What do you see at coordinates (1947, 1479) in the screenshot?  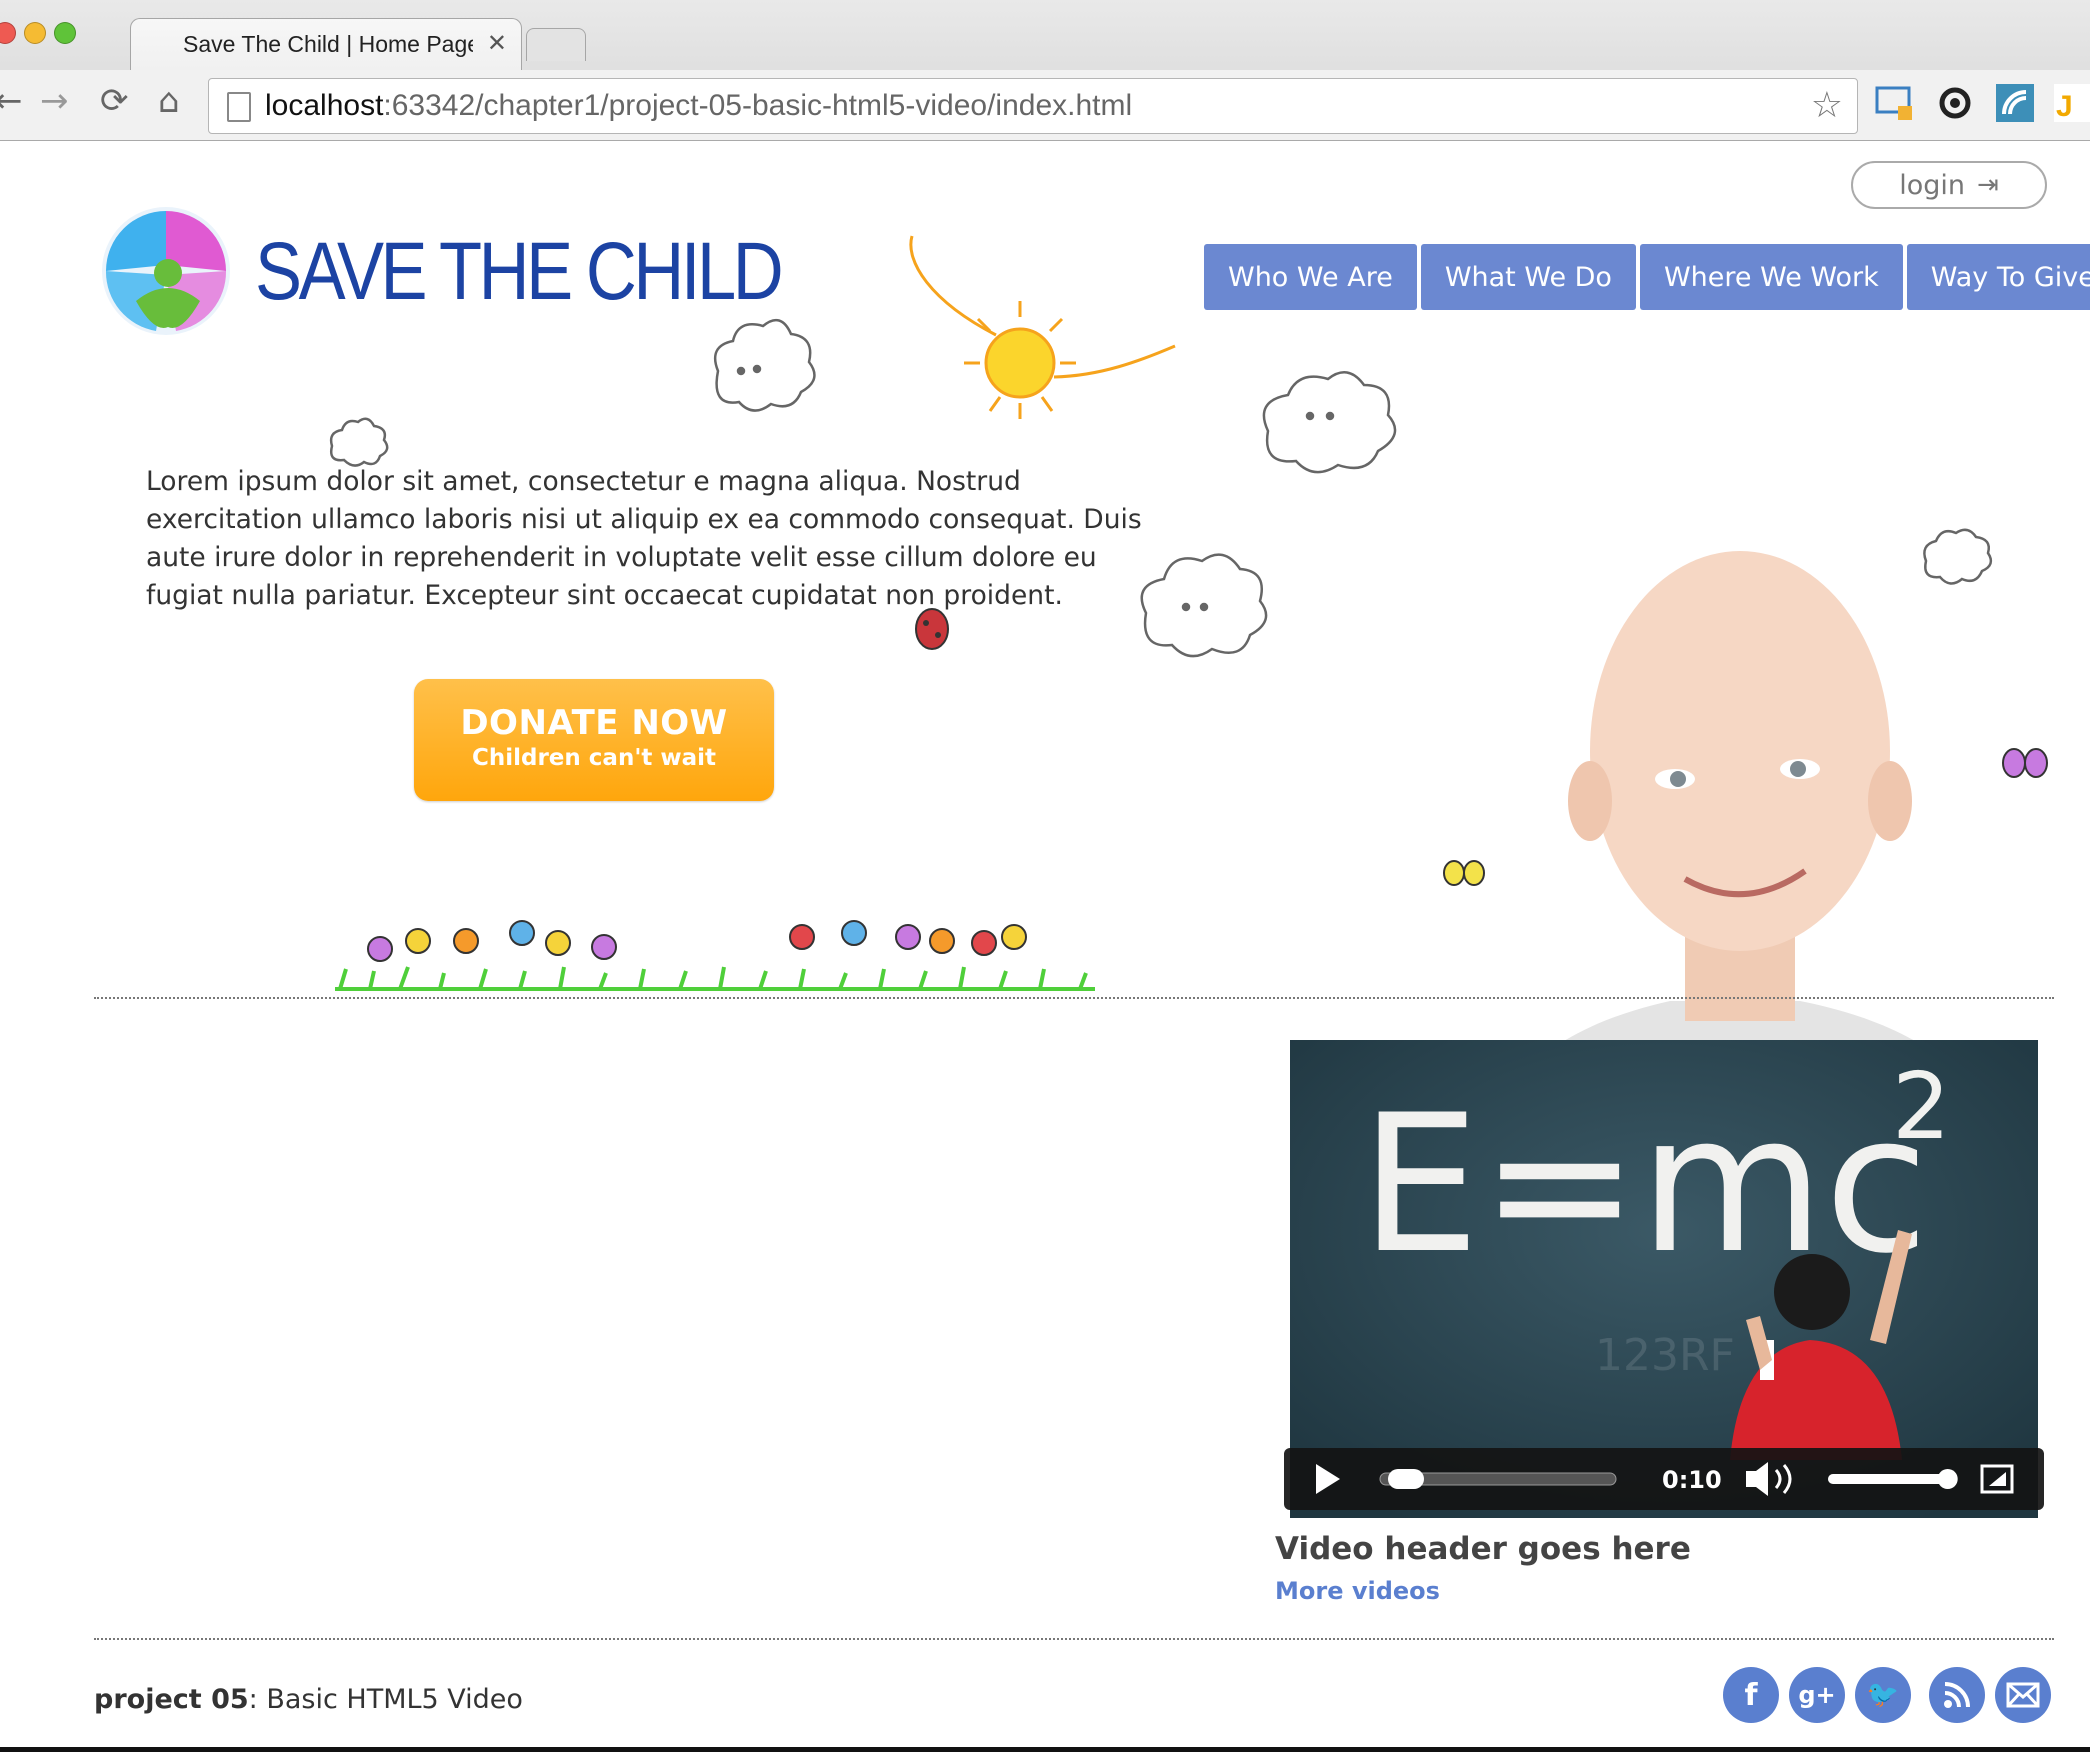 I see `volume-thumb` at bounding box center [1947, 1479].